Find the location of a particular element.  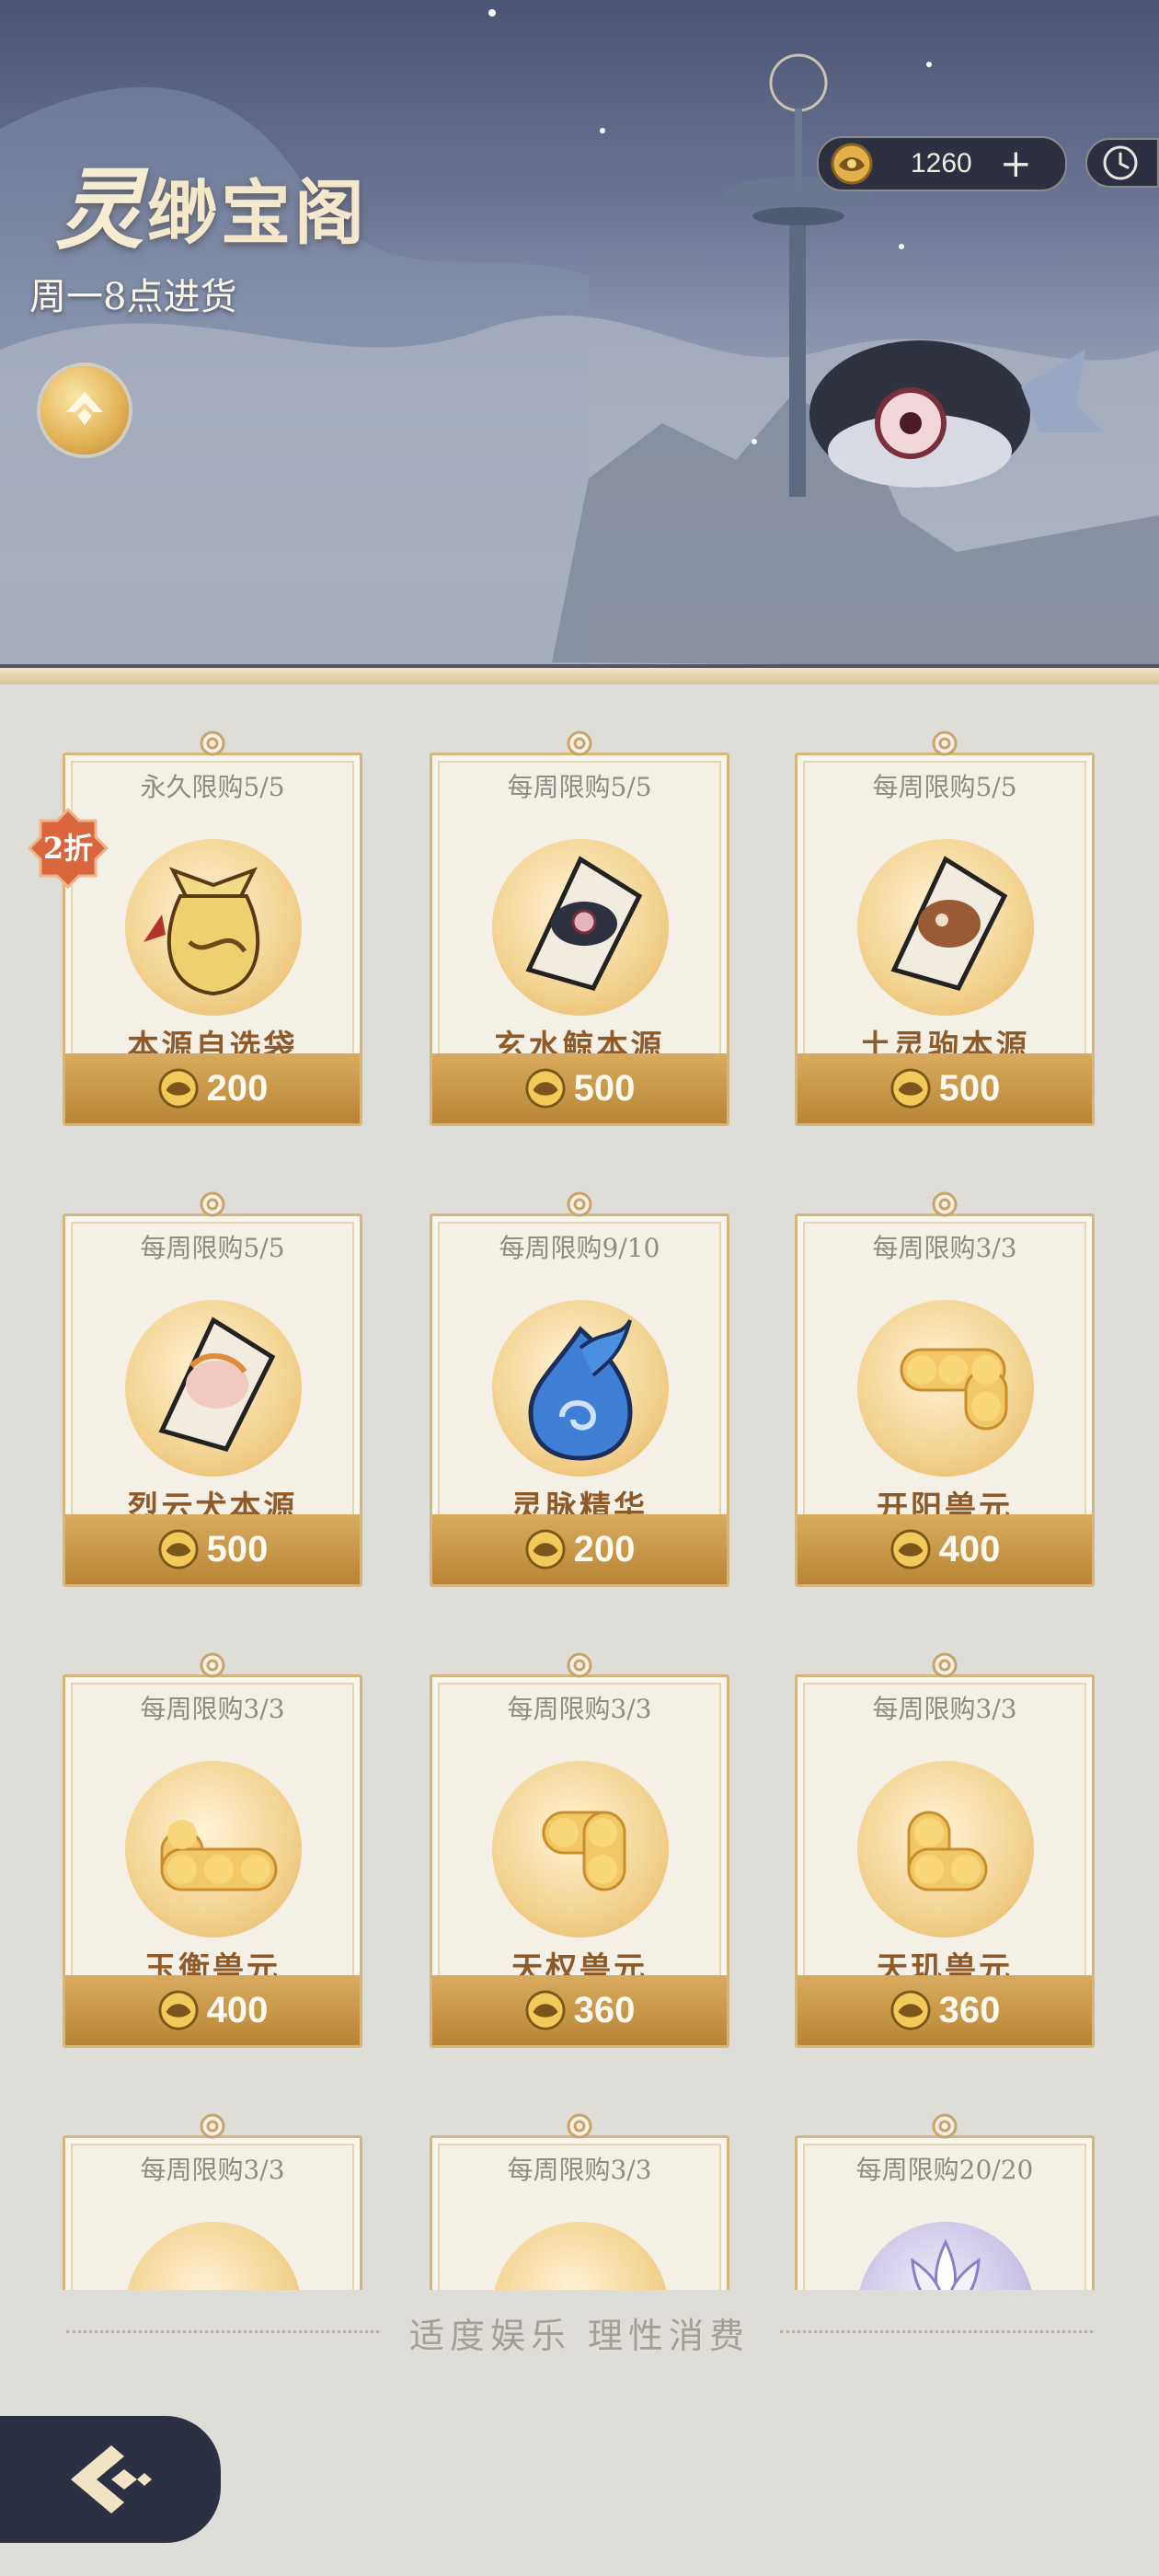

clock-icon is located at coordinates (1120, 162).